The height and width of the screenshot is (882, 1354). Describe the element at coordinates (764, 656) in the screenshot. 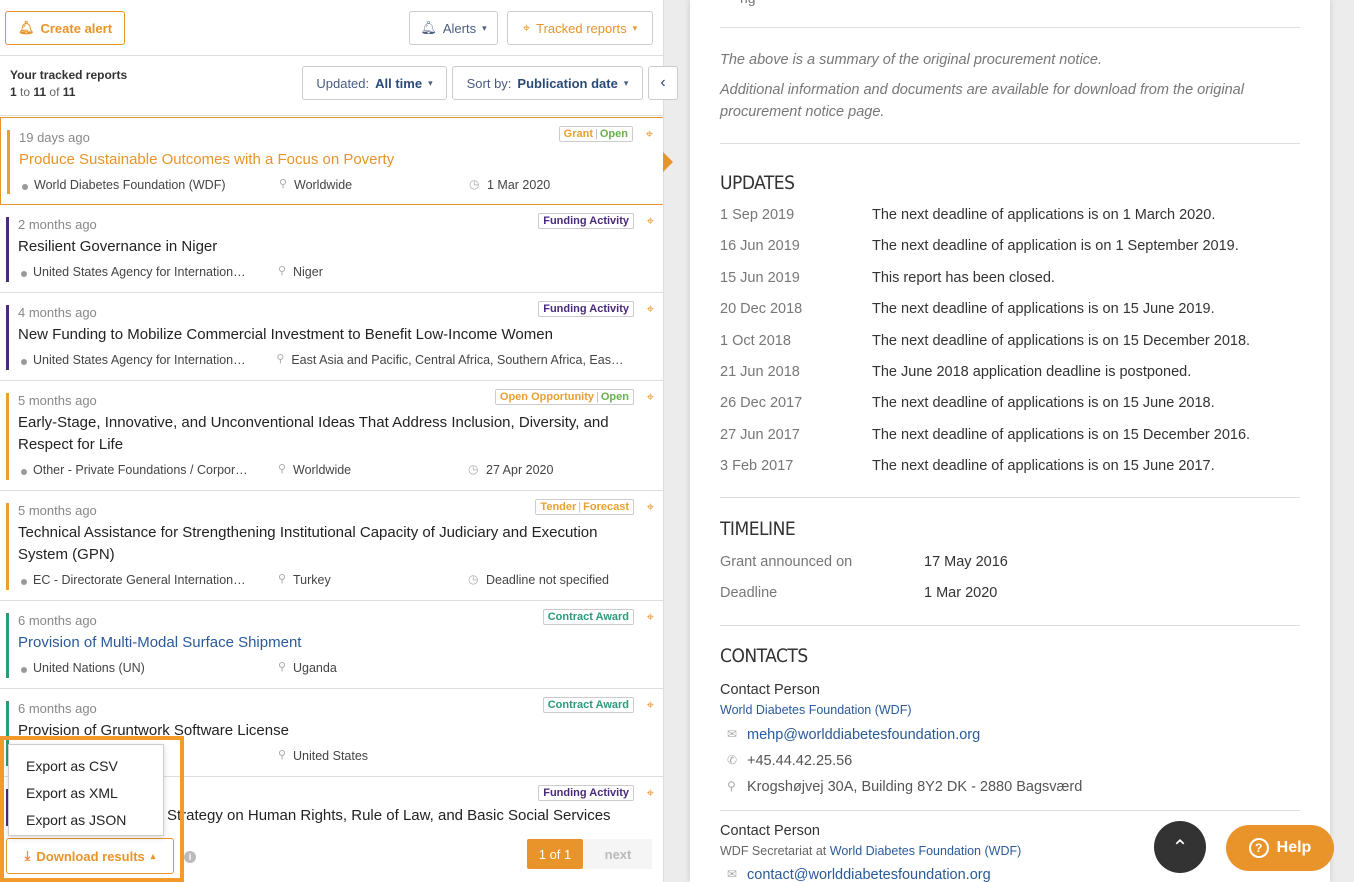

I see `contacts-heading: Contacts` at that location.